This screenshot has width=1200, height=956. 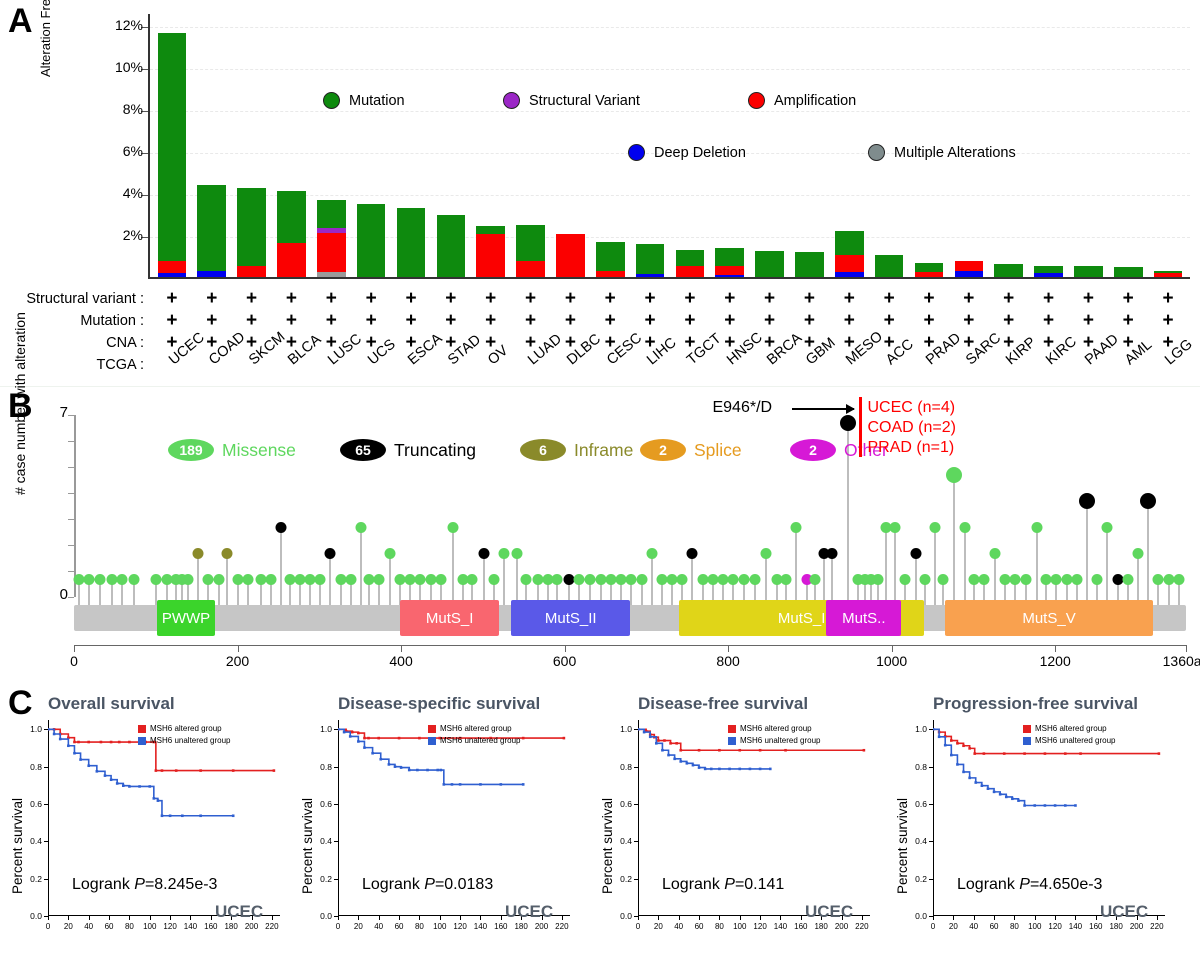 What do you see at coordinates (1049, 618) in the screenshot?
I see `protein-domain-MutS_V: MutS_V` at bounding box center [1049, 618].